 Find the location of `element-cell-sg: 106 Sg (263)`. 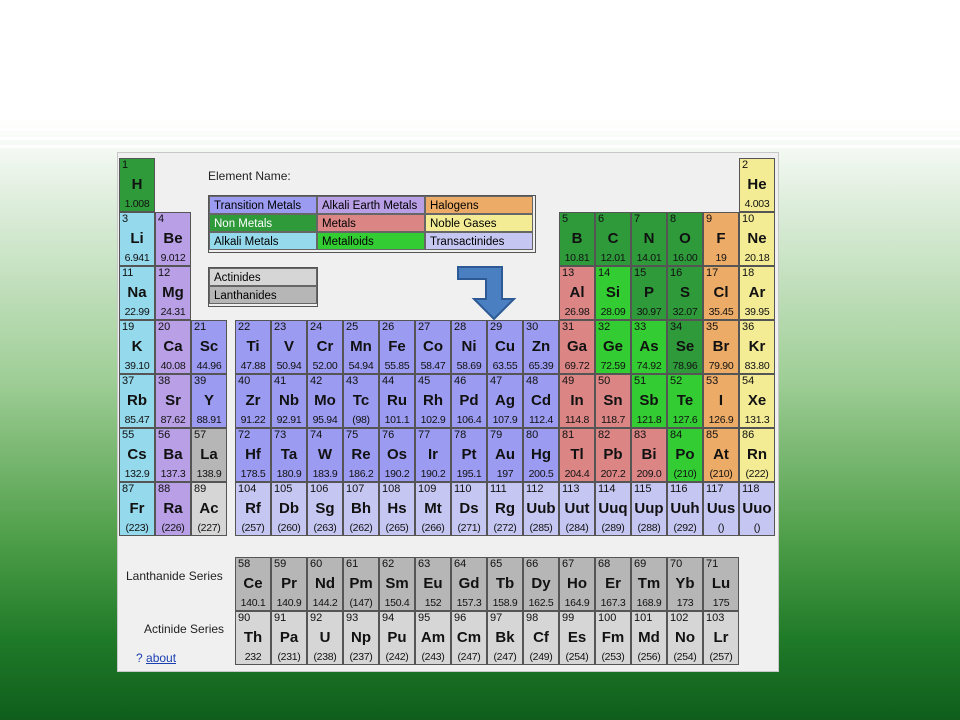

element-cell-sg: 106 Sg (263) is located at coordinates (325, 509).